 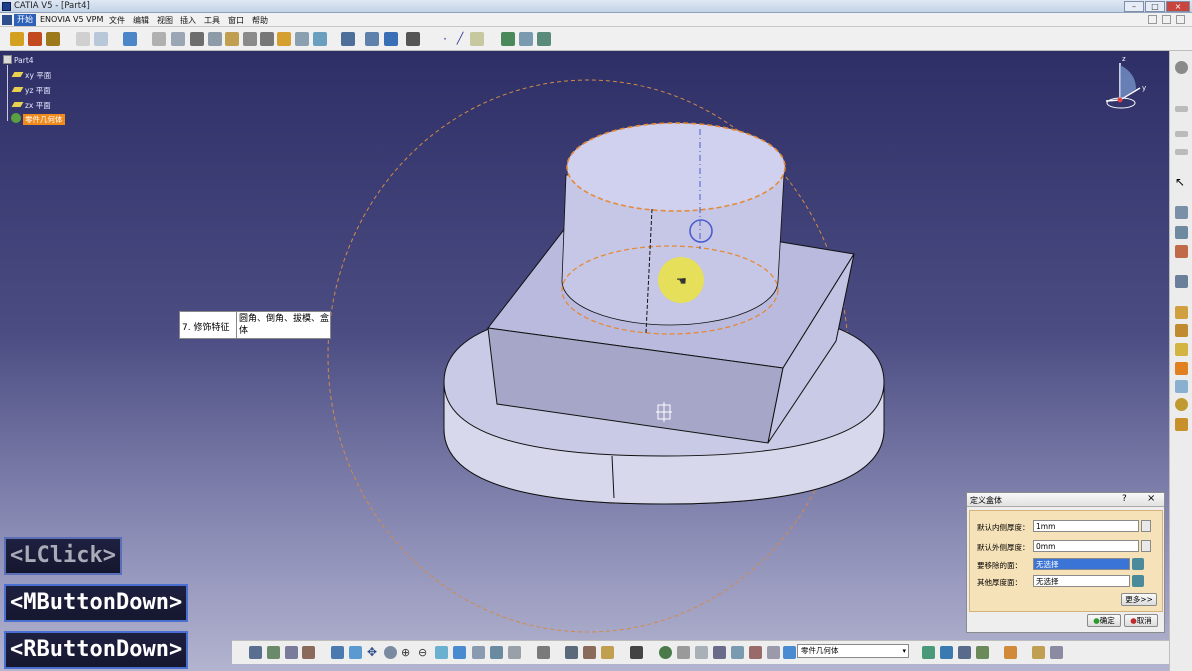 What do you see at coordinates (267, 39) in the screenshot?
I see `swap-icon` at bounding box center [267, 39].